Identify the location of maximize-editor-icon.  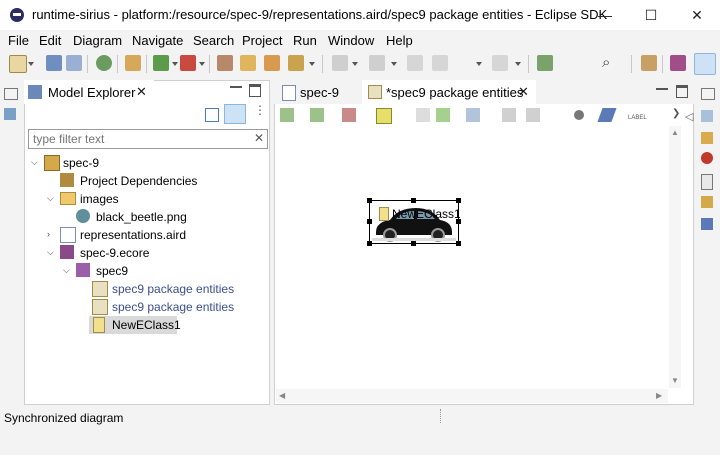
(682, 91).